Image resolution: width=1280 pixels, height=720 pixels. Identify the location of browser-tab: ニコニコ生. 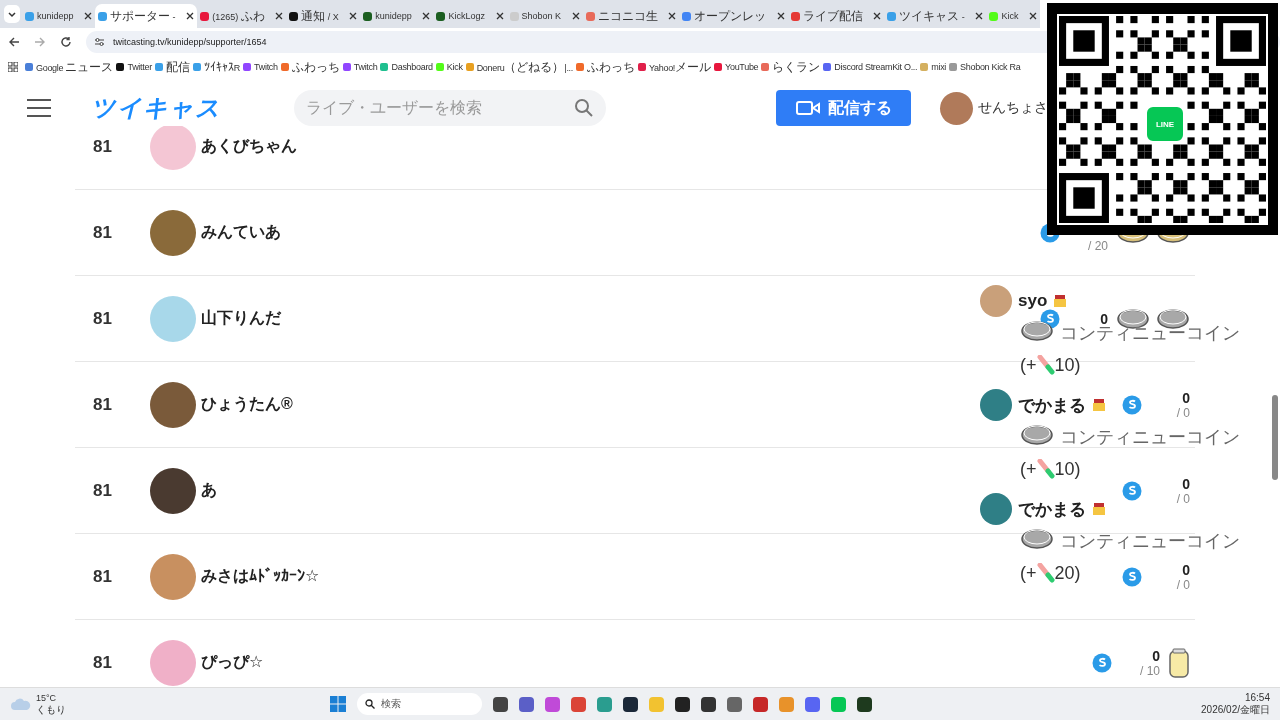
(631, 16).